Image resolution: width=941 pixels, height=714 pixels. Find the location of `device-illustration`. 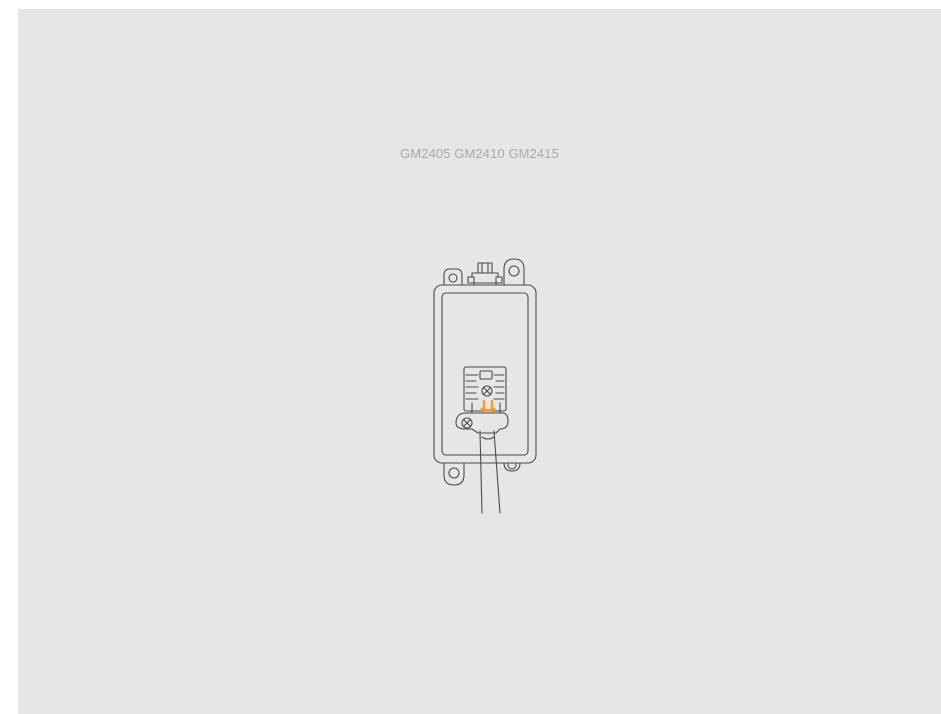

device-illustration is located at coordinates (485, 386).